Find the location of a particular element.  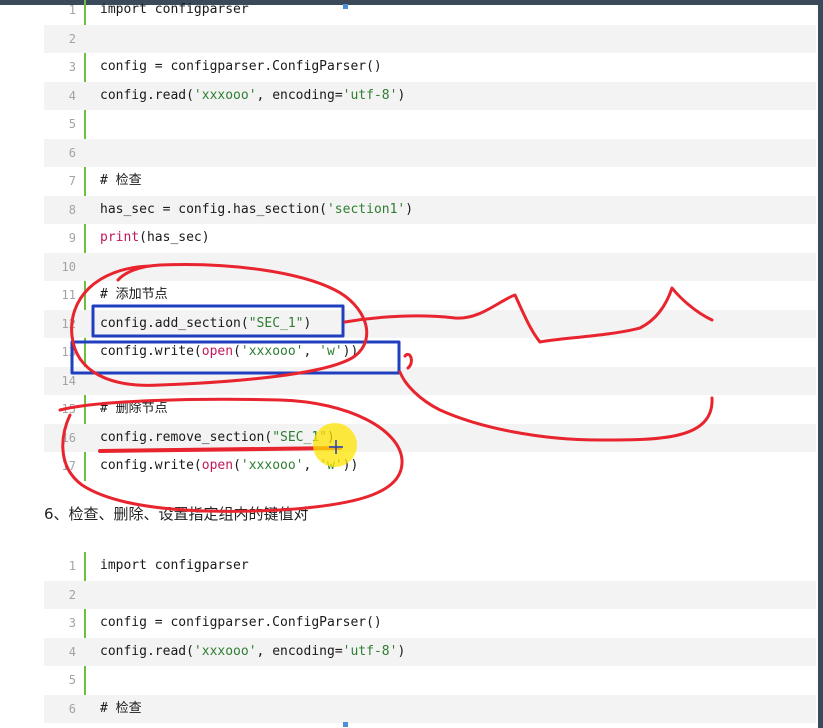

code-token: # 删除节点 is located at coordinates (134, 408).